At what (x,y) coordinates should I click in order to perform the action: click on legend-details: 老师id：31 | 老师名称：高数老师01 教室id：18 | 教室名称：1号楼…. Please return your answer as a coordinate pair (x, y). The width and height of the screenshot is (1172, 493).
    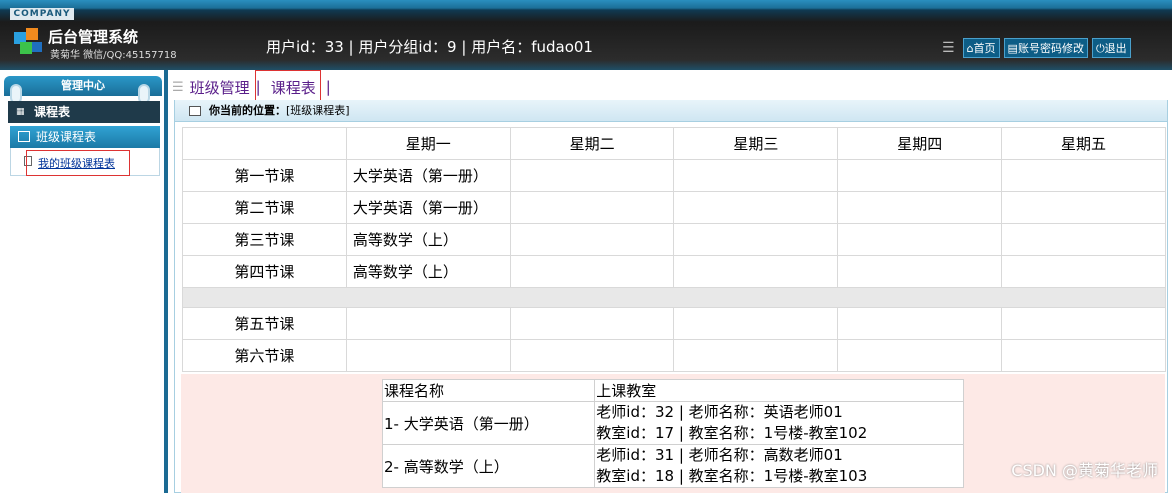
    Looking at the image, I should click on (779, 466).